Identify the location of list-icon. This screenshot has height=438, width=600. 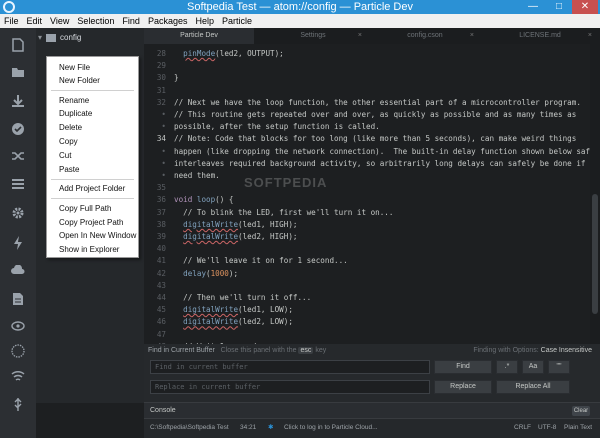
(18, 185).